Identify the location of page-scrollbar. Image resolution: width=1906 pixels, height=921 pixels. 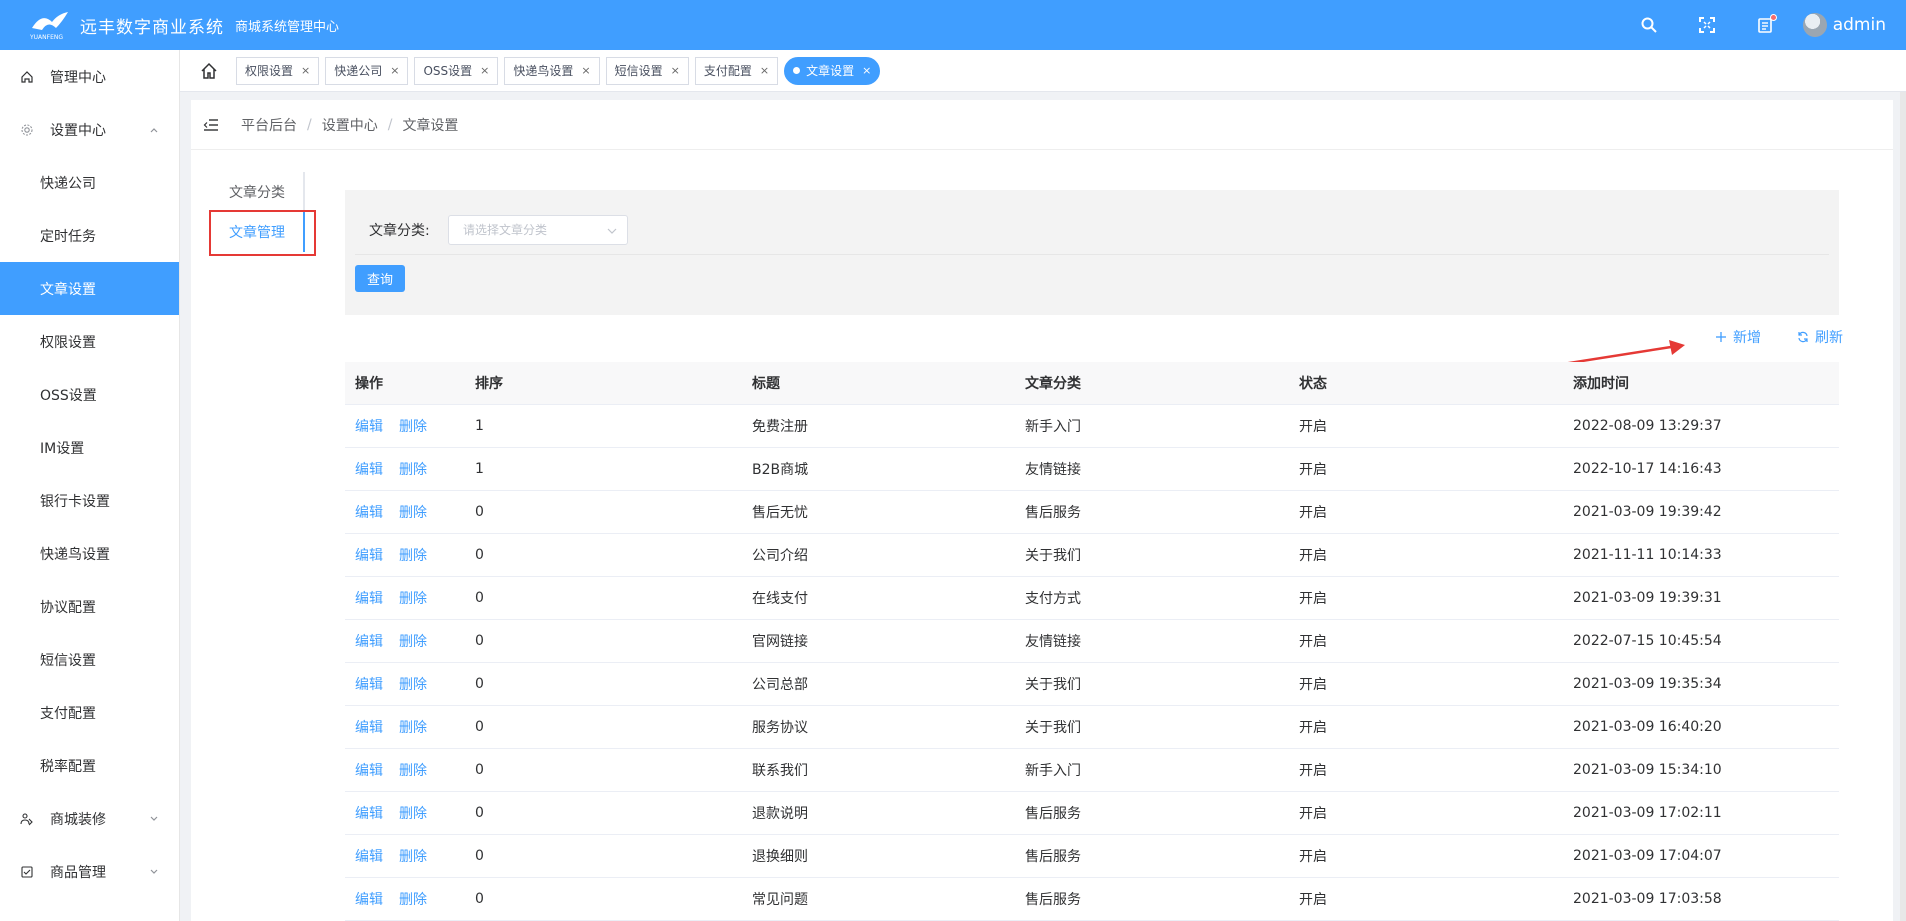
(1903, 506).